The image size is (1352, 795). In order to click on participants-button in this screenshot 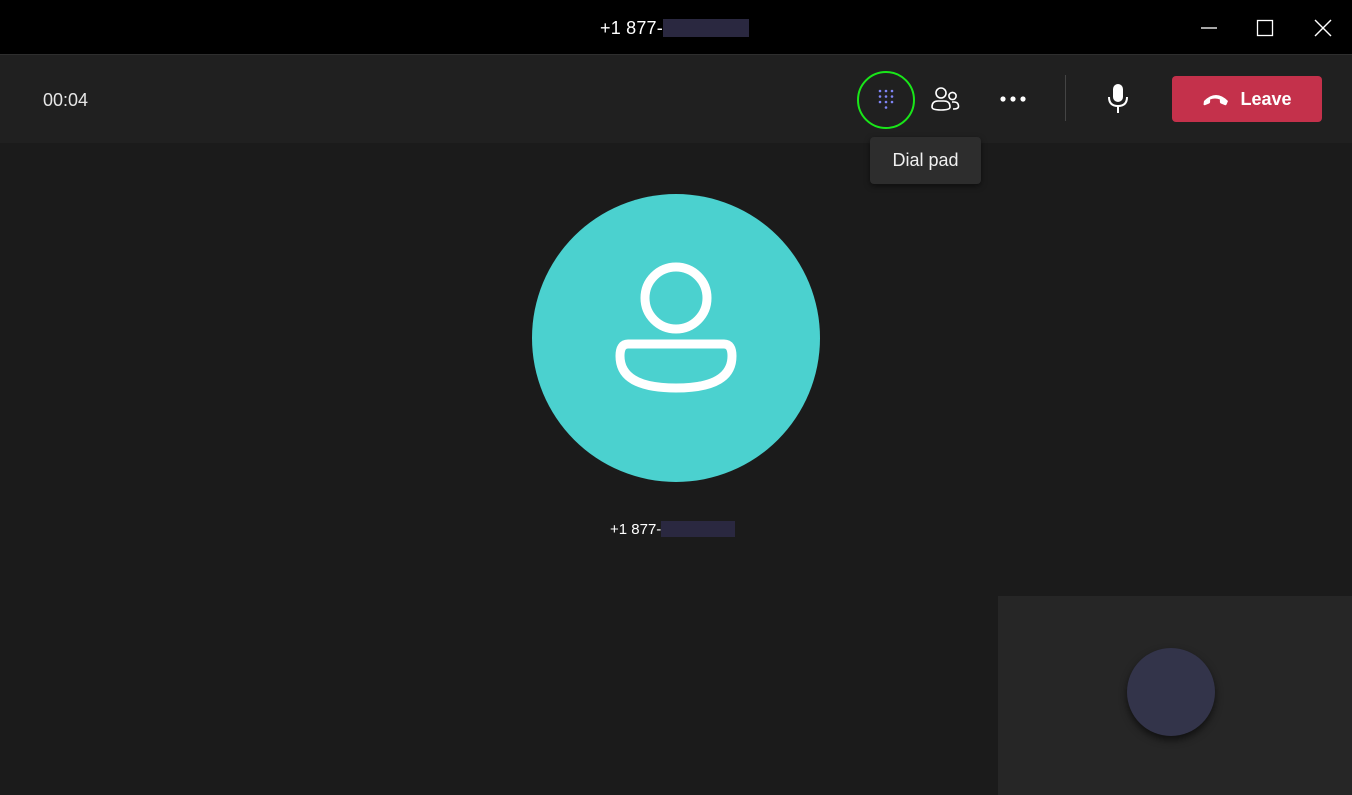, I will do `click(945, 99)`.